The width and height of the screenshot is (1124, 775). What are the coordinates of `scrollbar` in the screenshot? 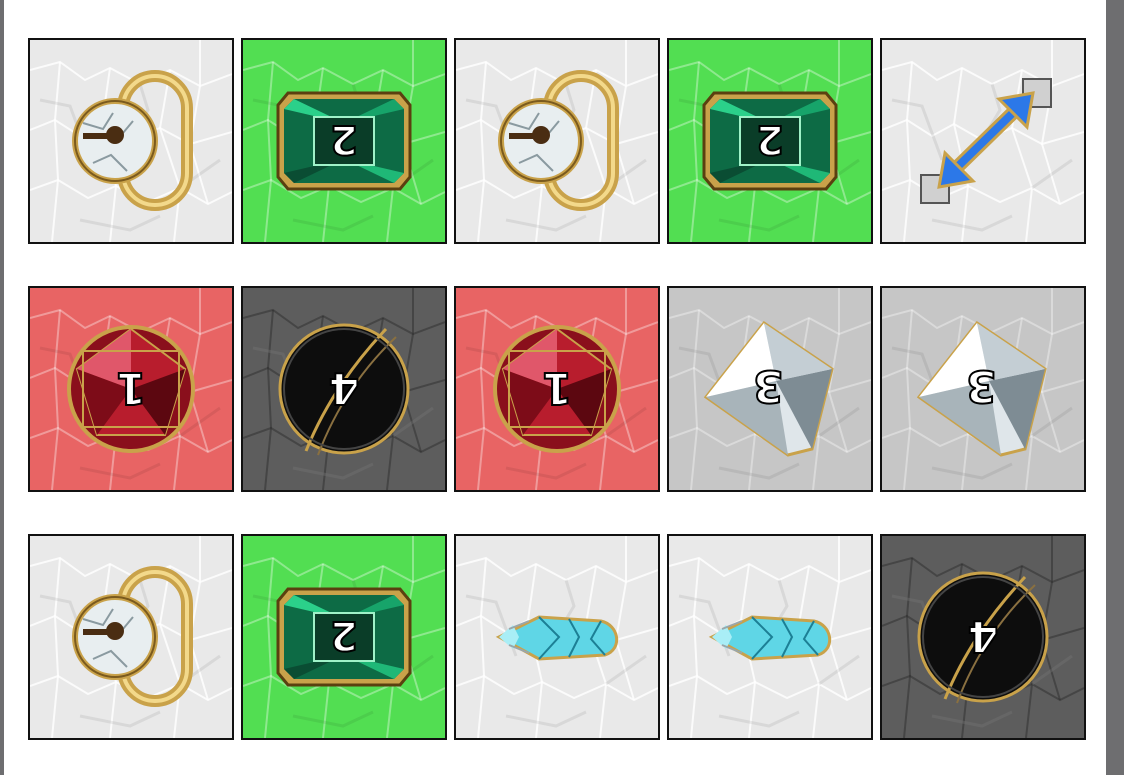 It's located at (1115, 387).